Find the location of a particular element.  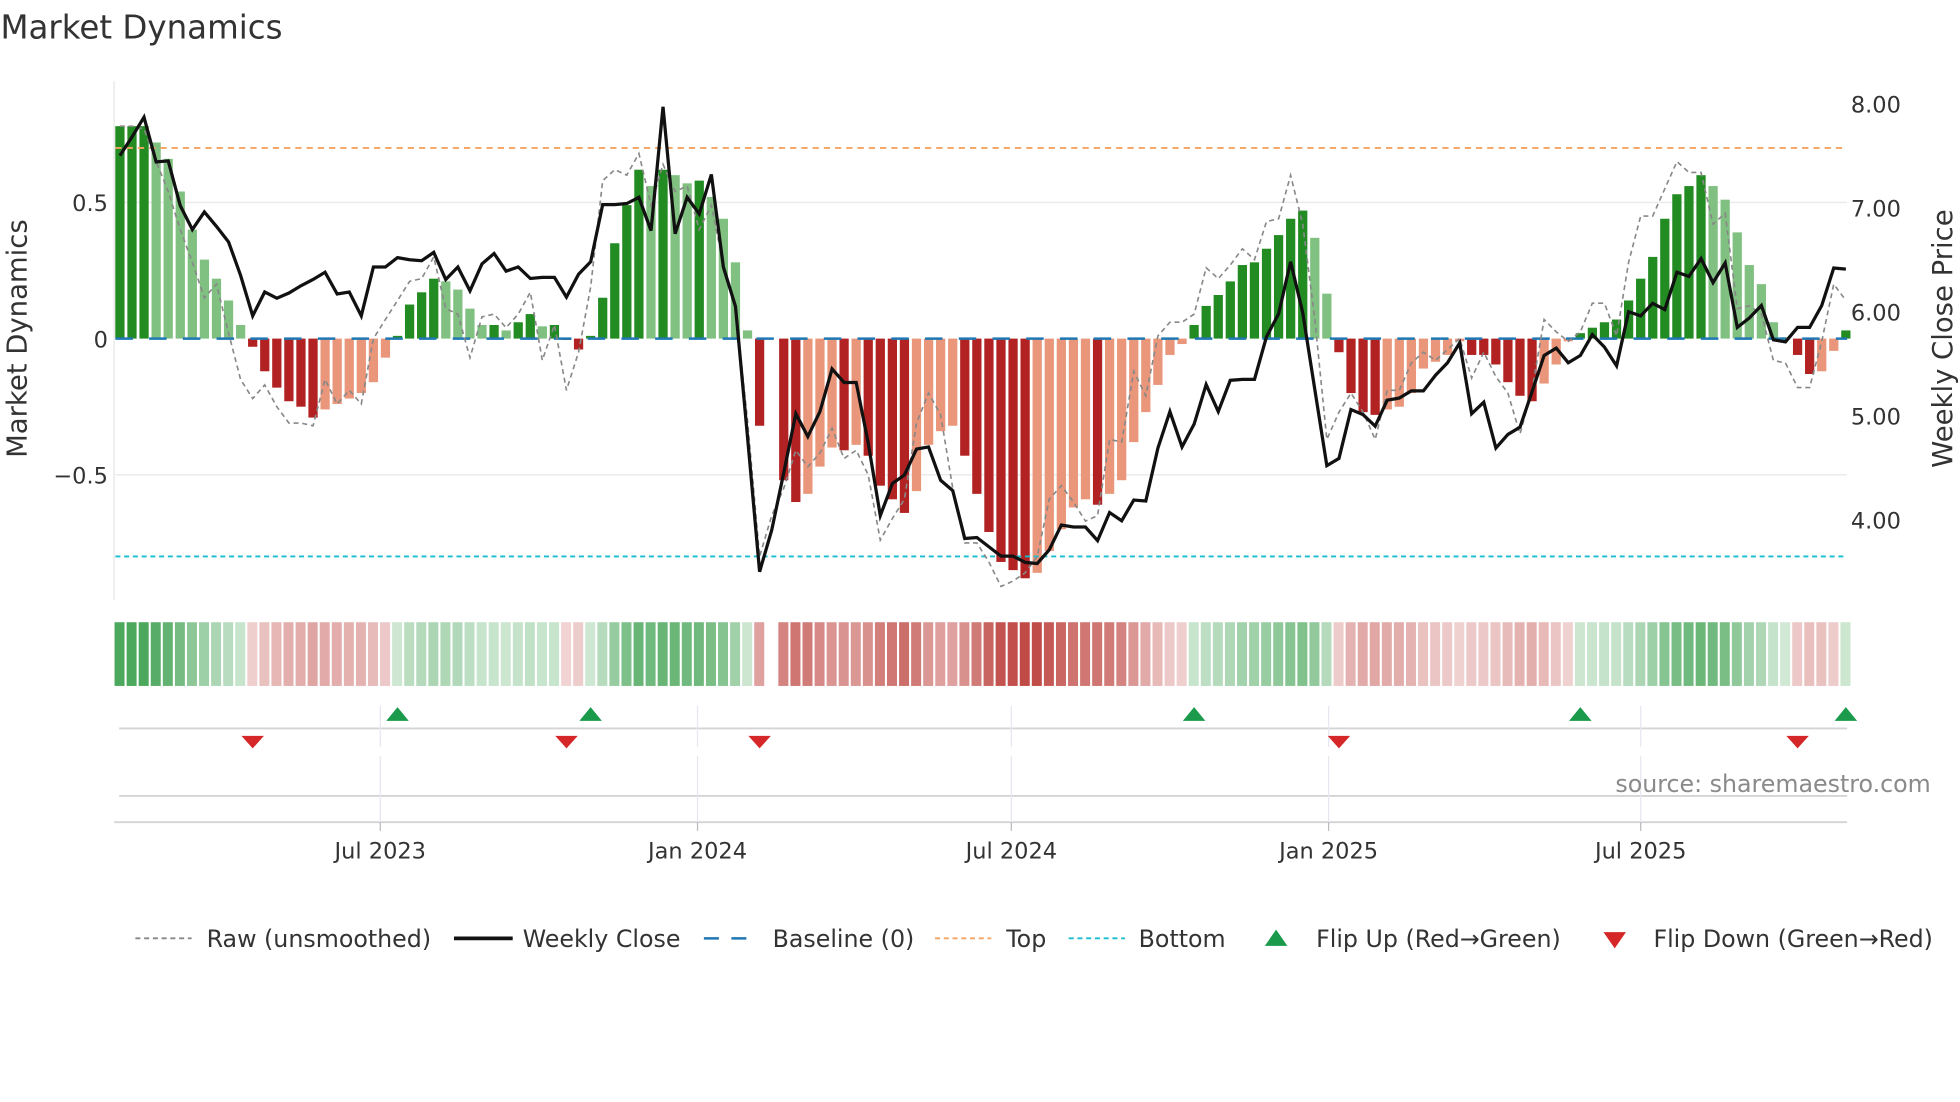

y-axis-label: Market Dynamics is located at coordinates (18, 338).